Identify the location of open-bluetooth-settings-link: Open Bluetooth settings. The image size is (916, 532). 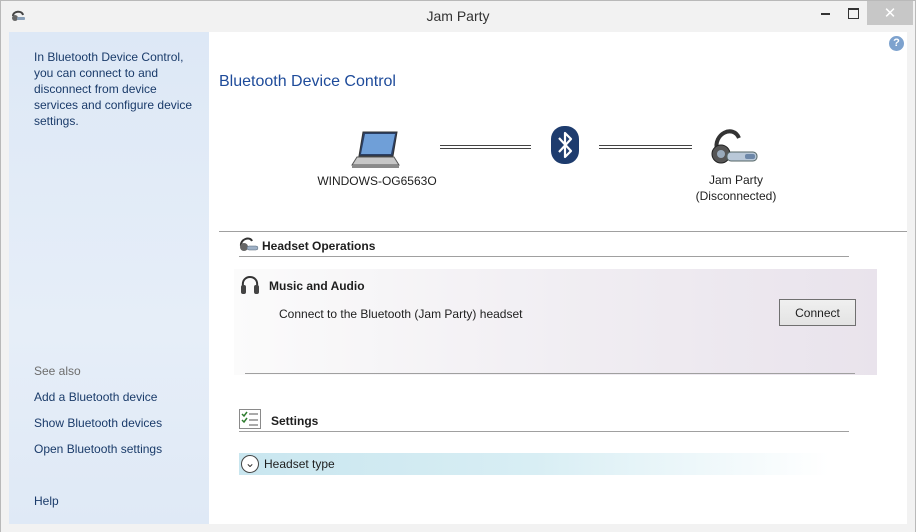
(98, 449).